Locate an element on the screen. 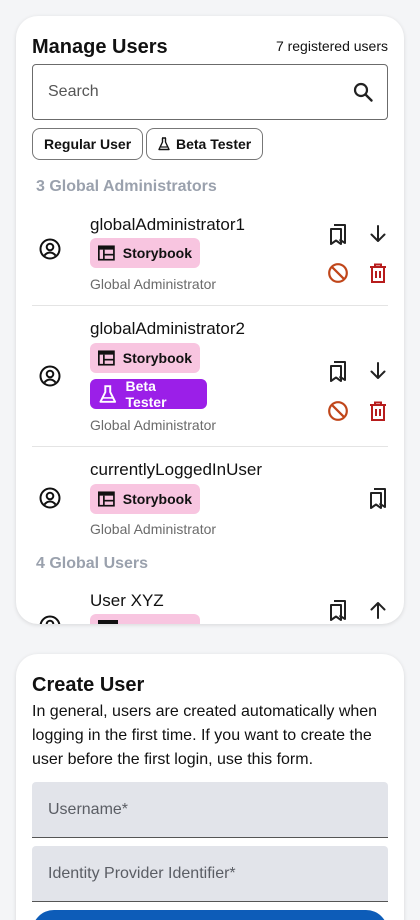 The height and width of the screenshot is (920, 420). section-title-administrators: 3 Global Administrators is located at coordinates (126, 186).